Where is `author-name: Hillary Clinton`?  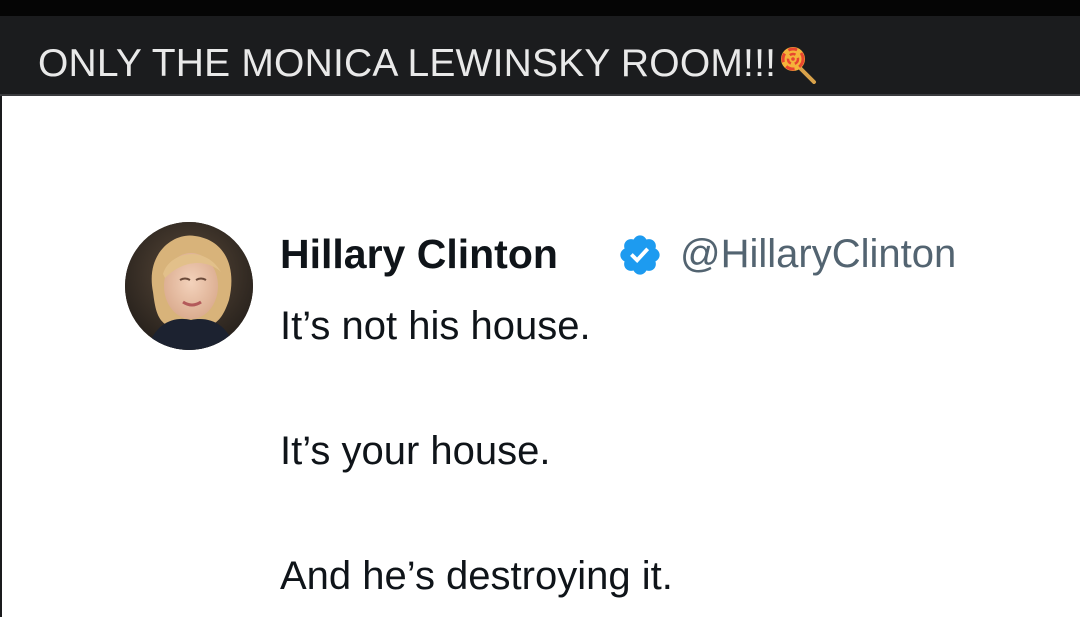 author-name: Hillary Clinton is located at coordinates (419, 254).